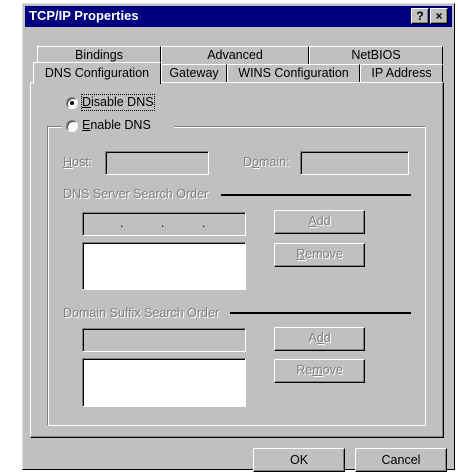 The width and height of the screenshot is (458, 472). I want to click on help-button: ?, so click(420, 16).